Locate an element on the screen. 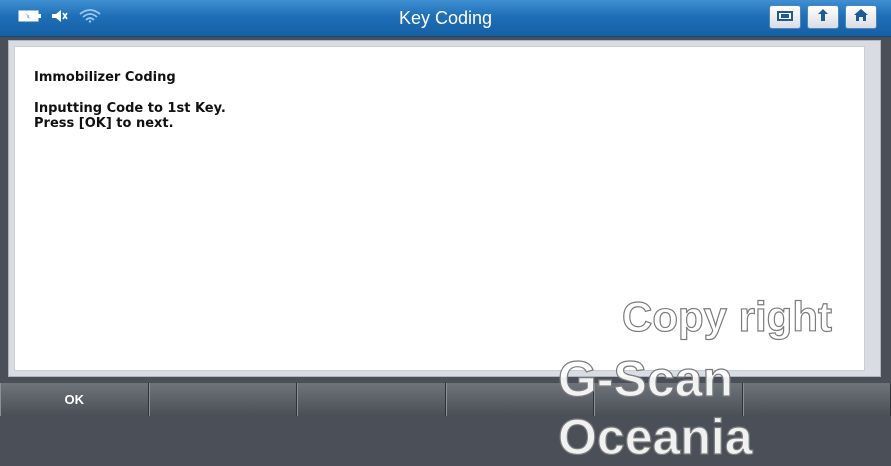  home-icon is located at coordinates (861, 17).